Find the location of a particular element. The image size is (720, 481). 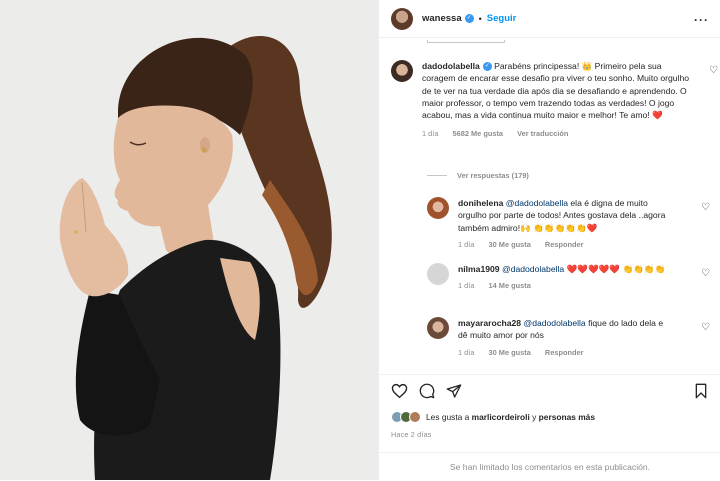

share-send-icon is located at coordinates (454, 391).